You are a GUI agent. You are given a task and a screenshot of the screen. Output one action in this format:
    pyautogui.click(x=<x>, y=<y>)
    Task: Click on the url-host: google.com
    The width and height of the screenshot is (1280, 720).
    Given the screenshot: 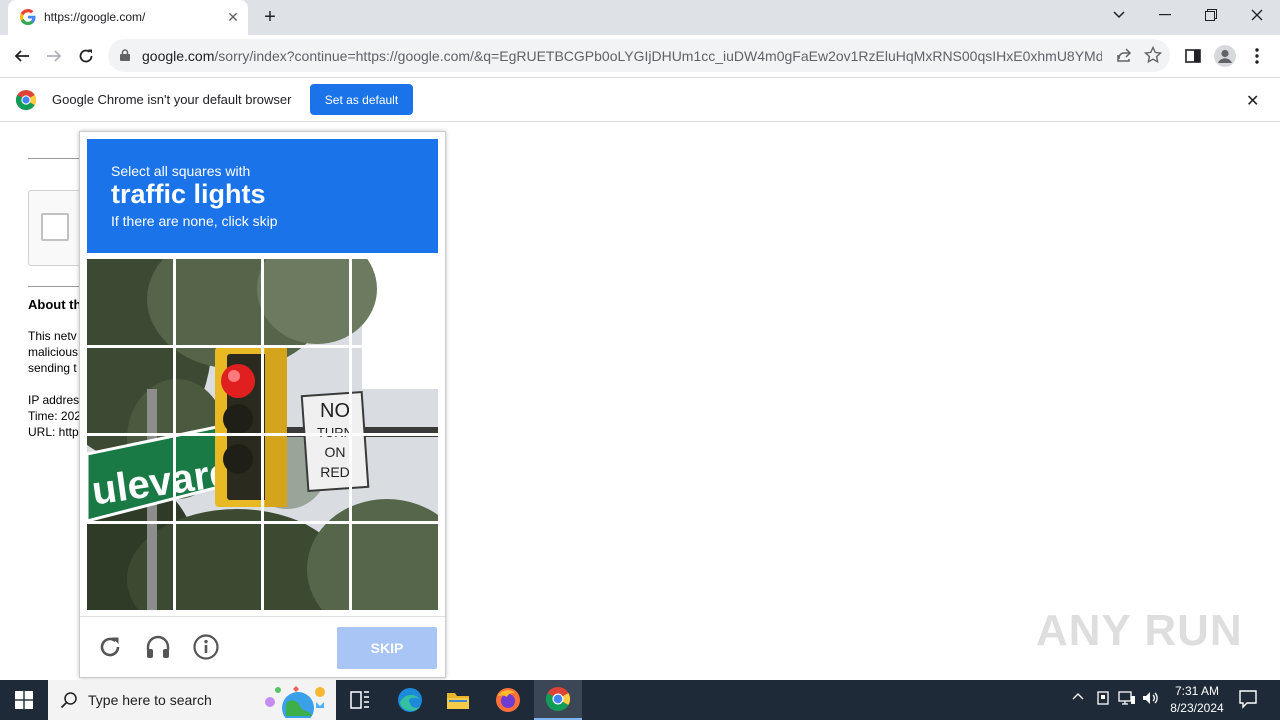 What is the action you would take?
    pyautogui.click(x=178, y=56)
    